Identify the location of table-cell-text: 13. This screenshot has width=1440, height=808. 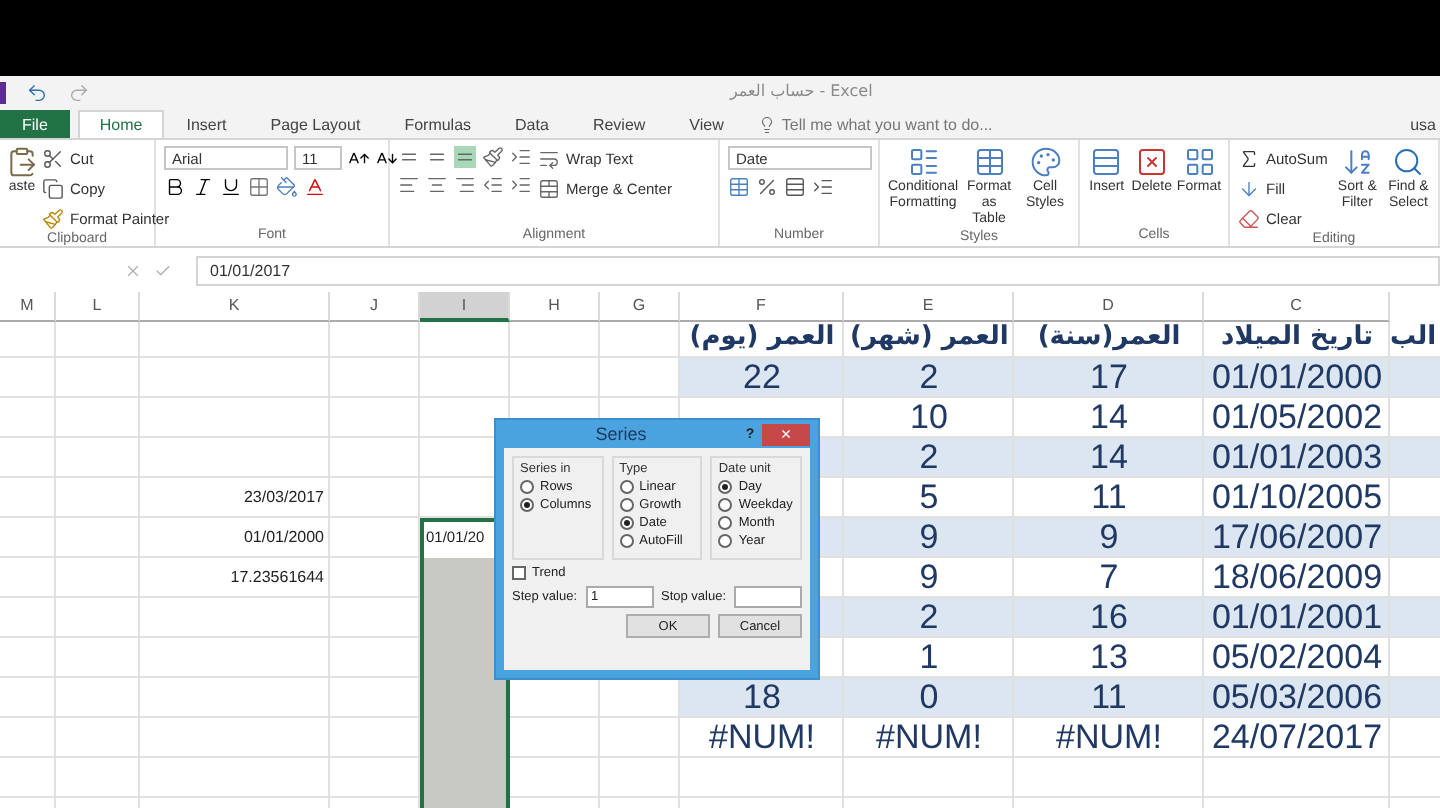
(1109, 658).